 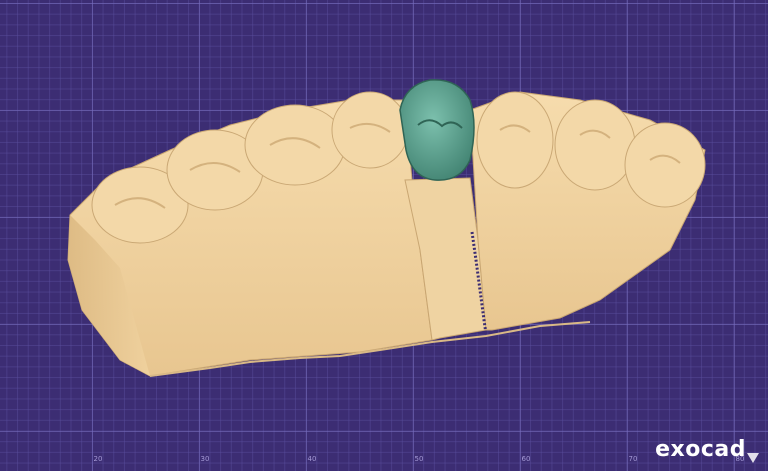 I want to click on view-triangle-icon, so click(x=753, y=458).